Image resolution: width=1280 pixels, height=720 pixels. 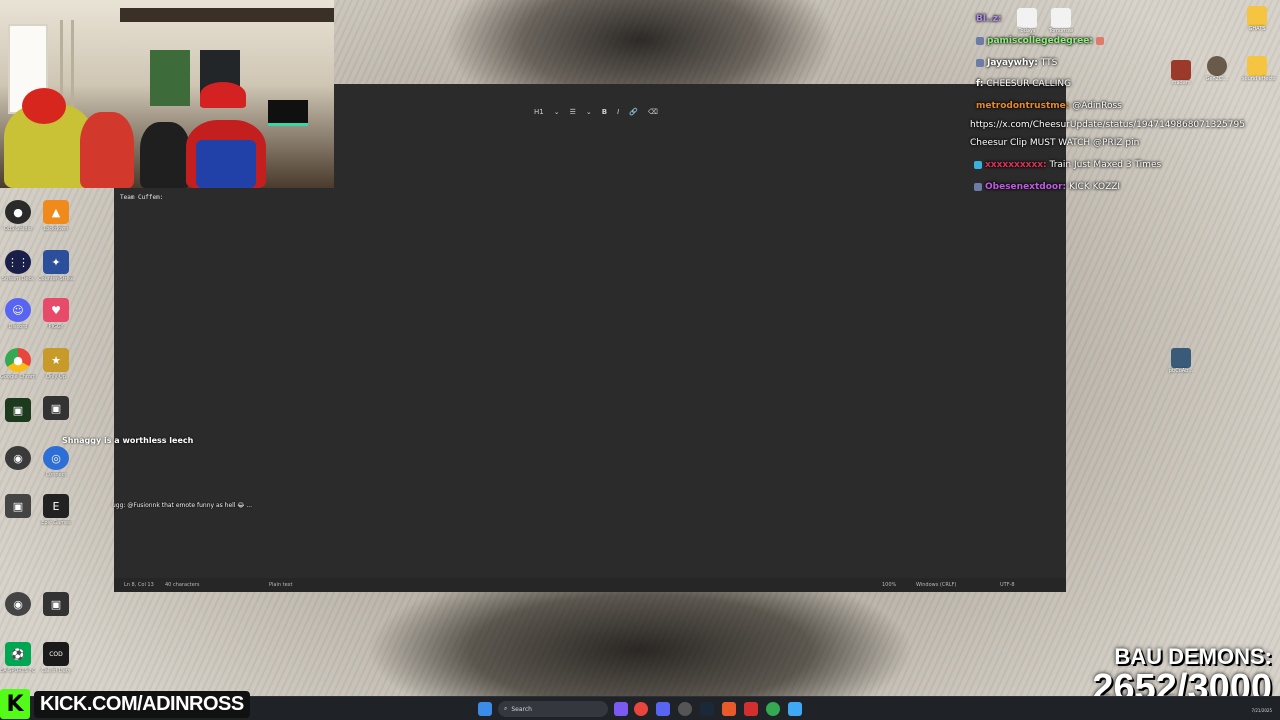 What do you see at coordinates (1049, 106) in the screenshot?
I see `chat-message: metrodontrustme: @AdinRoss` at bounding box center [1049, 106].